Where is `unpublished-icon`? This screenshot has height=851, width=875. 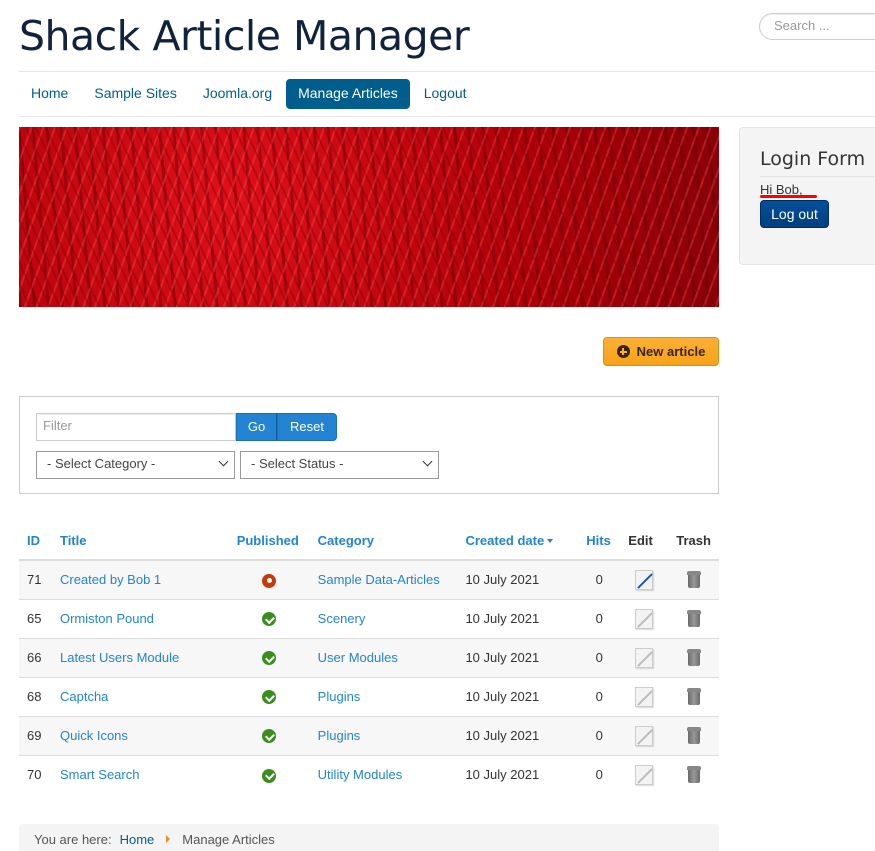
unpublished-icon is located at coordinates (269, 580).